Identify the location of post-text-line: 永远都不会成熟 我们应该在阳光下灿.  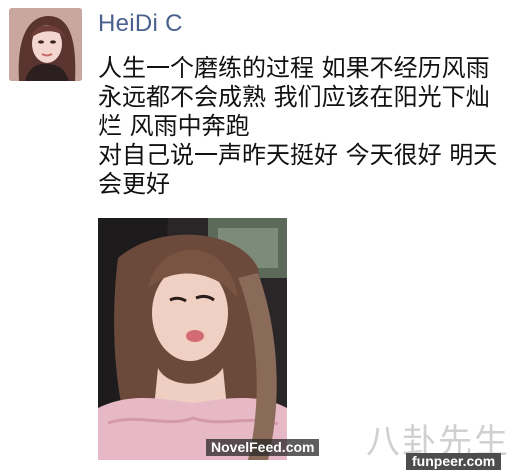
(294, 97).